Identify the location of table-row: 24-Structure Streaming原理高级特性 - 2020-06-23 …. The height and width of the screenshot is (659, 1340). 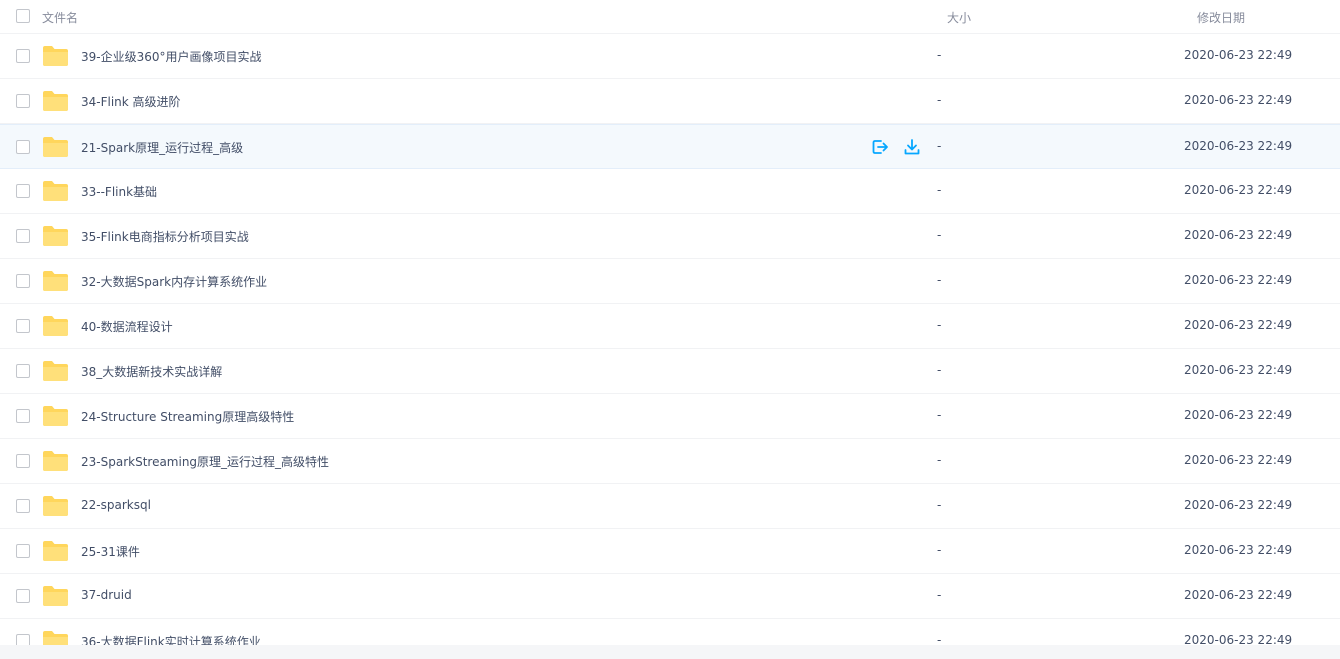
(670, 416).